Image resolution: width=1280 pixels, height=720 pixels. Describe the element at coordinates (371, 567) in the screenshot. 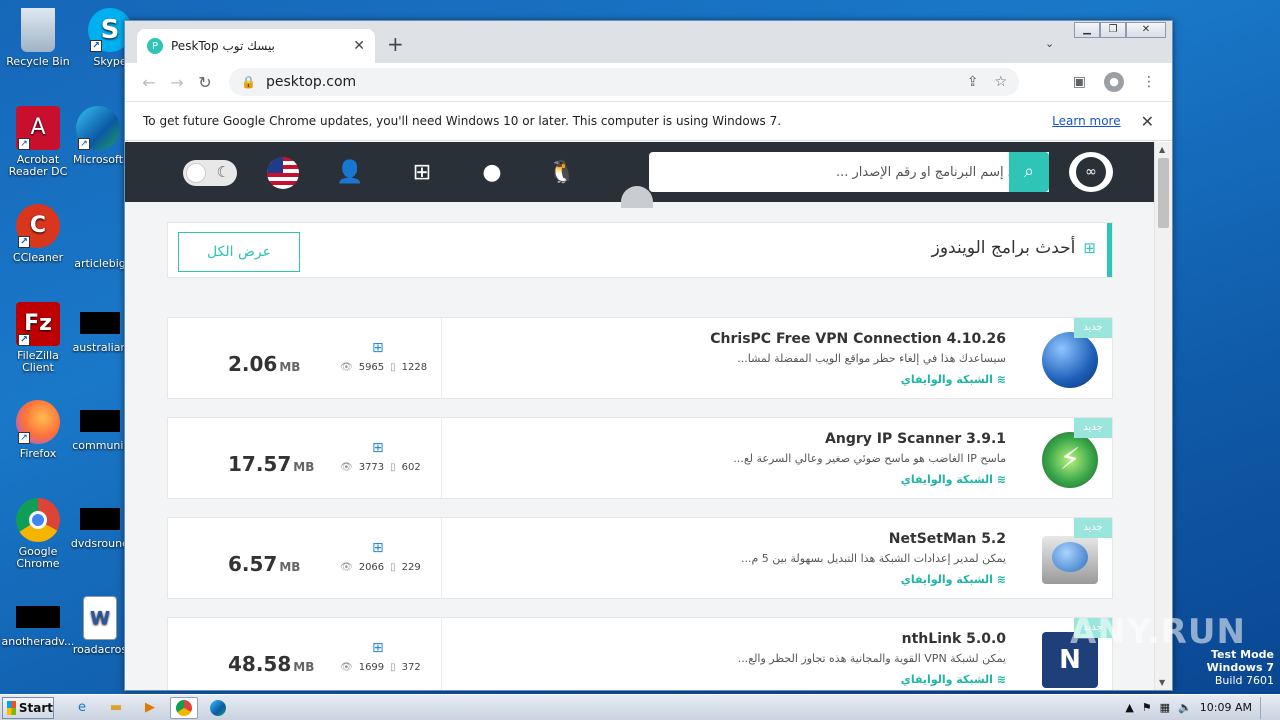

I see `views-count: 2066` at that location.